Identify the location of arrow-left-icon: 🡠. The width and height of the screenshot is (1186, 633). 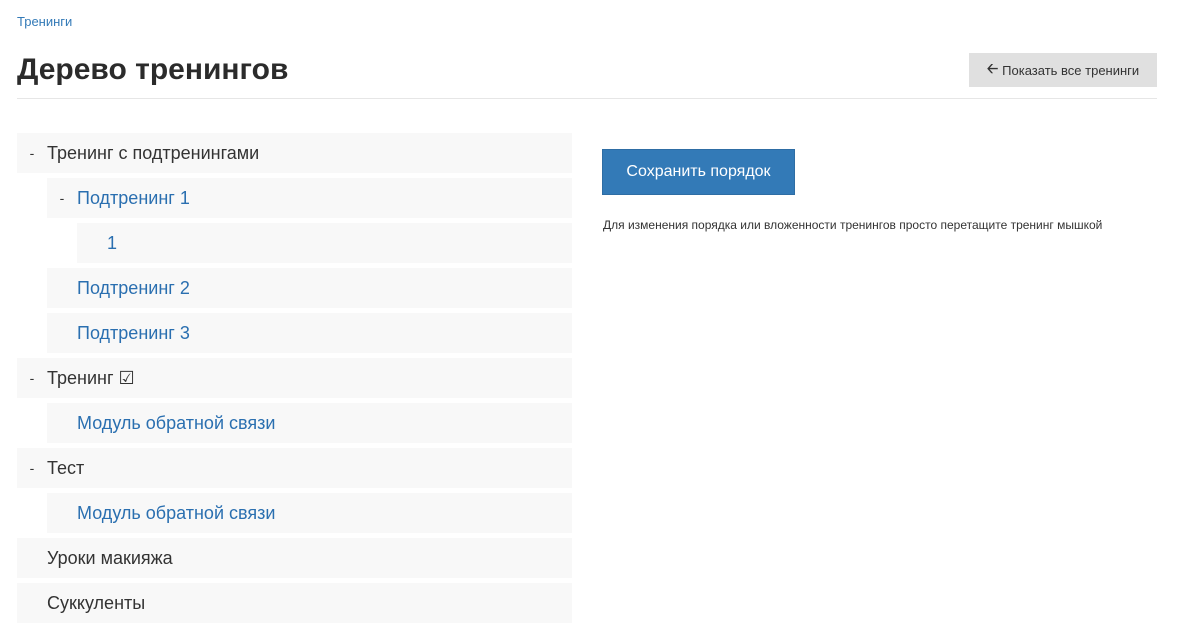
(992, 68).